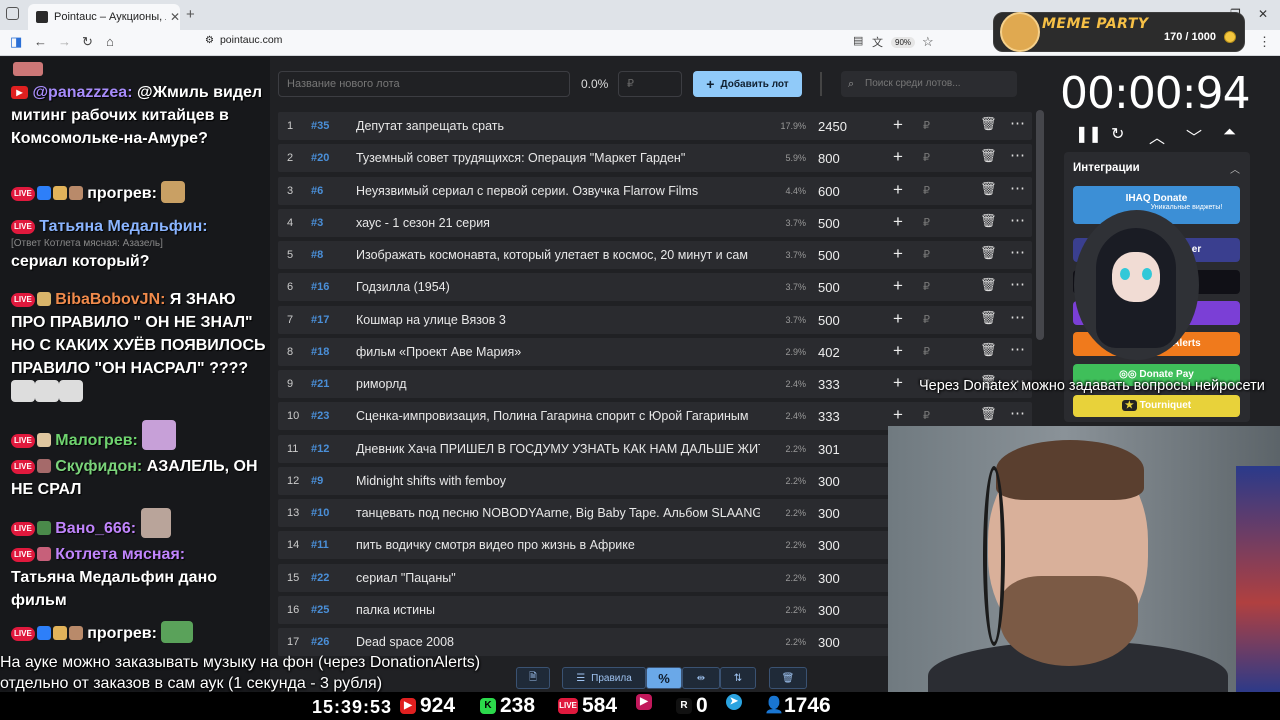 This screenshot has height=720, width=1280. Describe the element at coordinates (928, 42) in the screenshot. I see `bookmark-star-icon: ☆` at that location.